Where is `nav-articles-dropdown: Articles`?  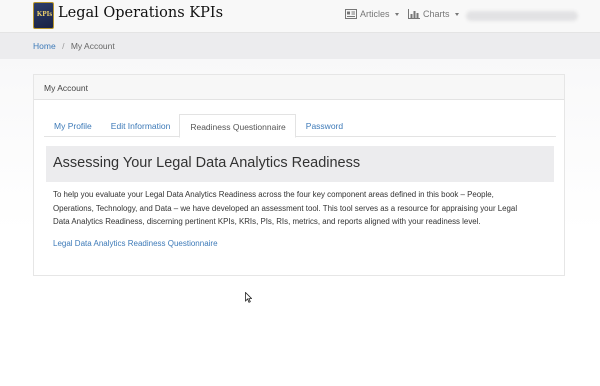
nav-articles-dropdown: Articles is located at coordinates (372, 14).